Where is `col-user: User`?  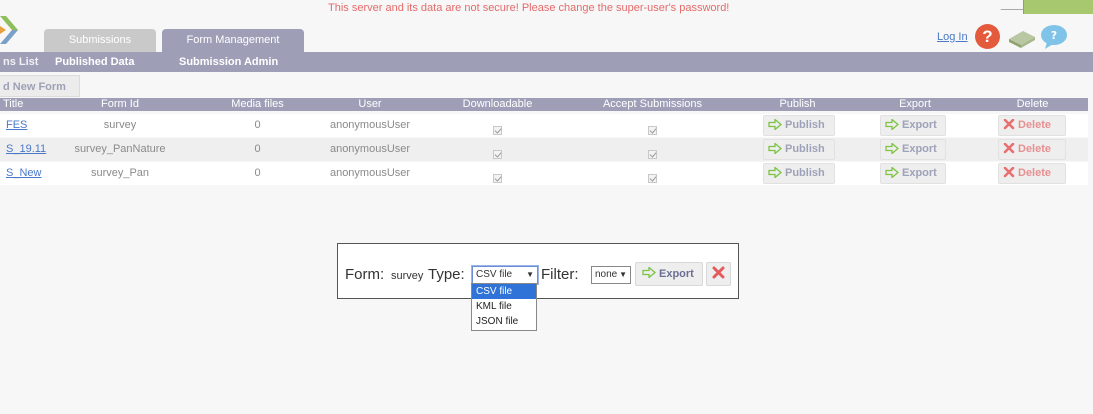 col-user: User is located at coordinates (370, 104).